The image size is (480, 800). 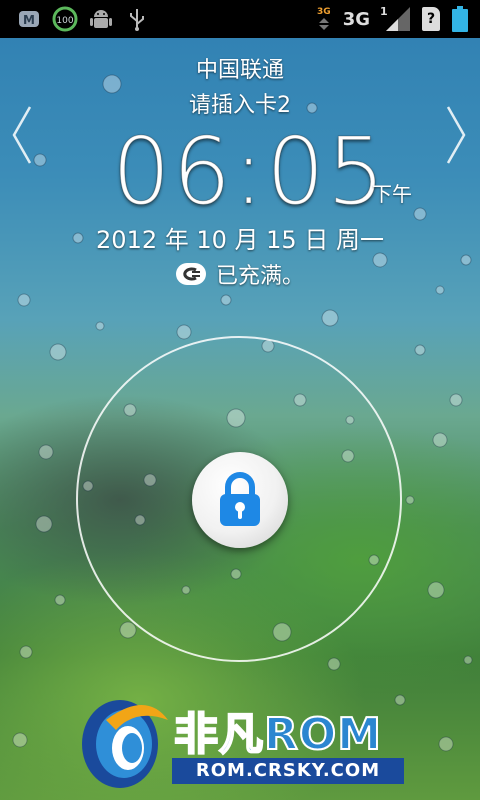 I want to click on charging-status: 已充满。, so click(x=240, y=274).